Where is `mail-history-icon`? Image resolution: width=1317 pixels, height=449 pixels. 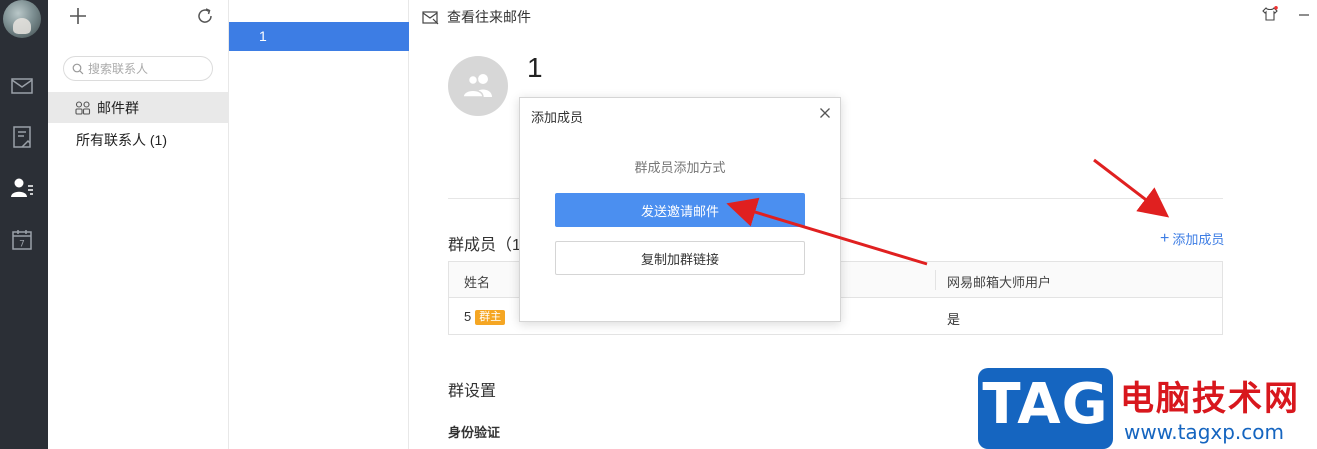 mail-history-icon is located at coordinates (430, 17).